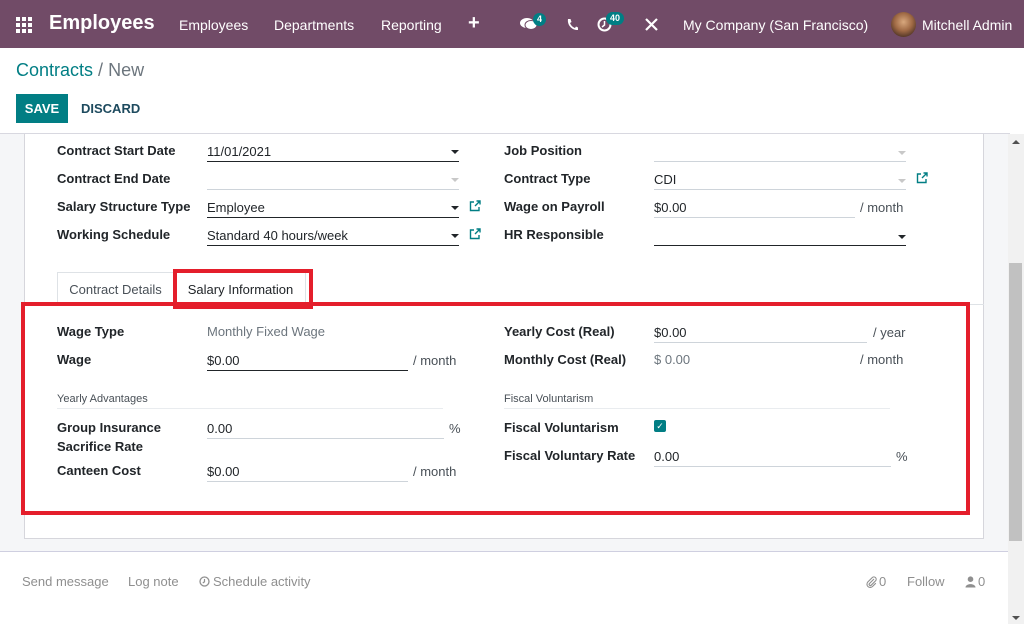 This screenshot has height=624, width=1024. I want to click on messages-badge: 4, so click(540, 19).